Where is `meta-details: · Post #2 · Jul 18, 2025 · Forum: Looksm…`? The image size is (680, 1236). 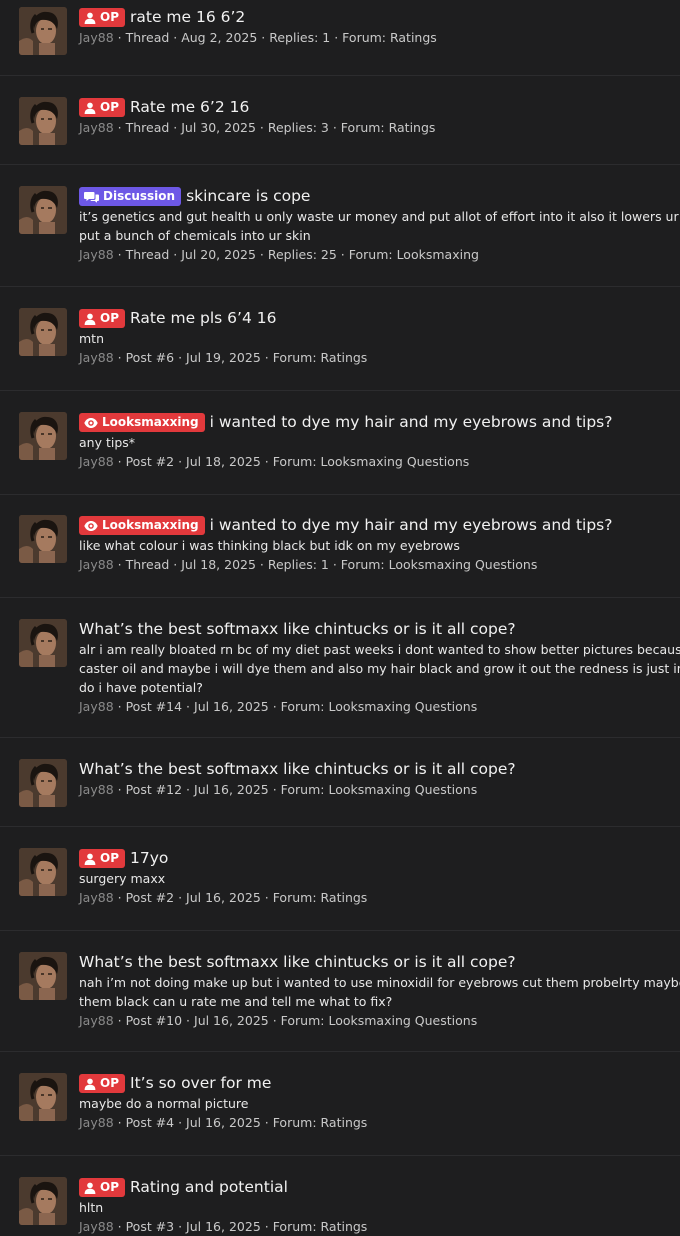 meta-details: · Post #2 · Jul 18, 2025 · Forum: Looksm… is located at coordinates (291, 461).